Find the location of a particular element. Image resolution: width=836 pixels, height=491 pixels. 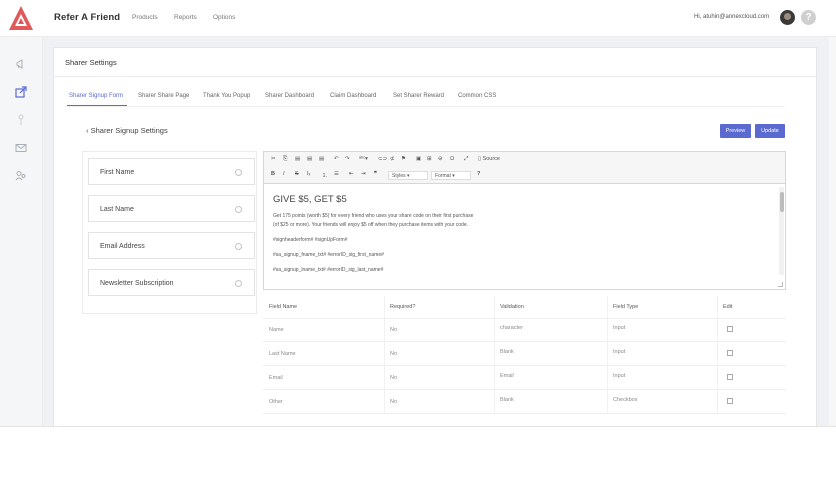

column-header: Required? is located at coordinates (403, 307).